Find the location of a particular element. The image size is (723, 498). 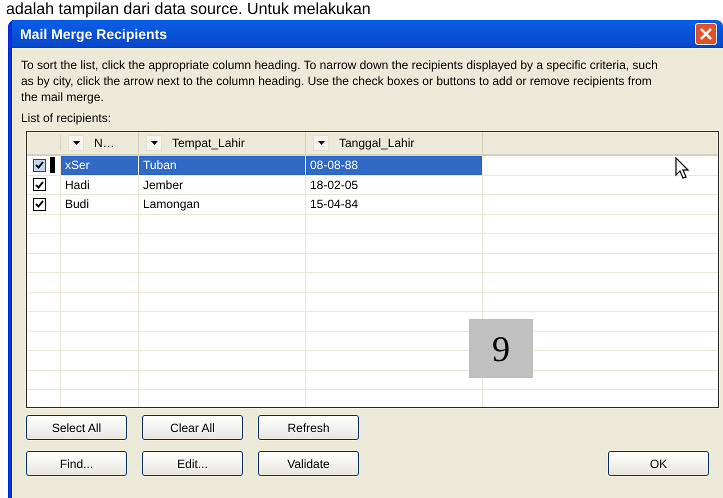

table-cell: 15-04-84 is located at coordinates (394, 204).